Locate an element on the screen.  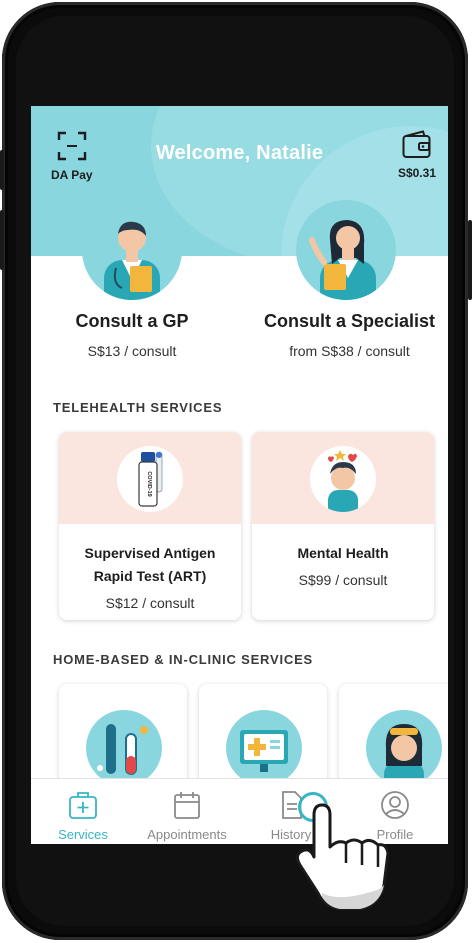
lab-icon-circle is located at coordinates (124, 748).